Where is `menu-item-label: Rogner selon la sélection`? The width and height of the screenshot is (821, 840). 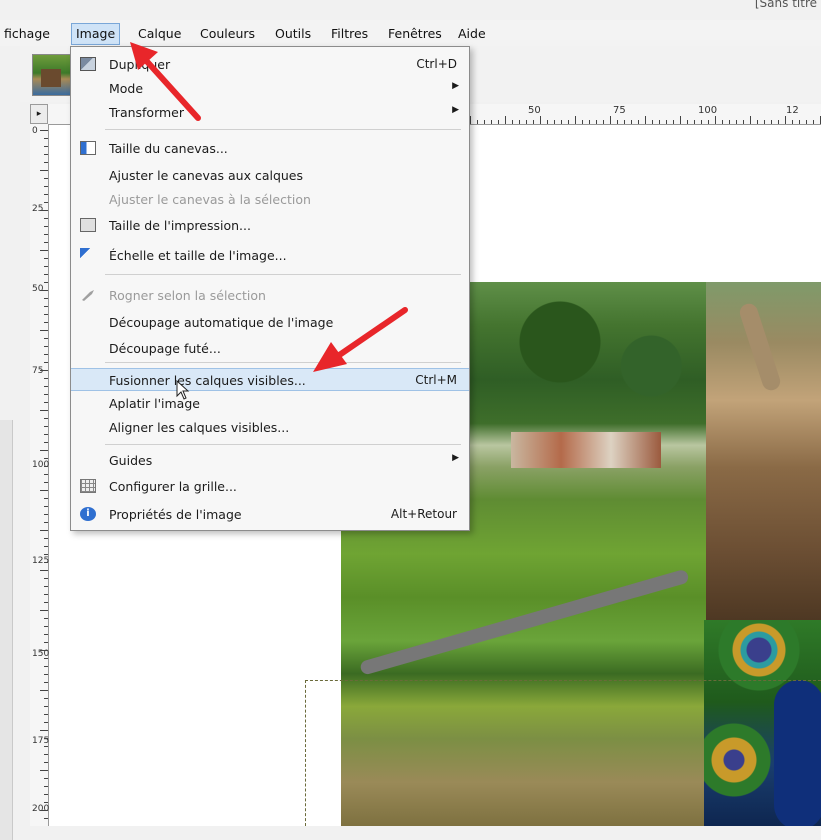
menu-item-label: Rogner selon la sélection is located at coordinates (187, 295).